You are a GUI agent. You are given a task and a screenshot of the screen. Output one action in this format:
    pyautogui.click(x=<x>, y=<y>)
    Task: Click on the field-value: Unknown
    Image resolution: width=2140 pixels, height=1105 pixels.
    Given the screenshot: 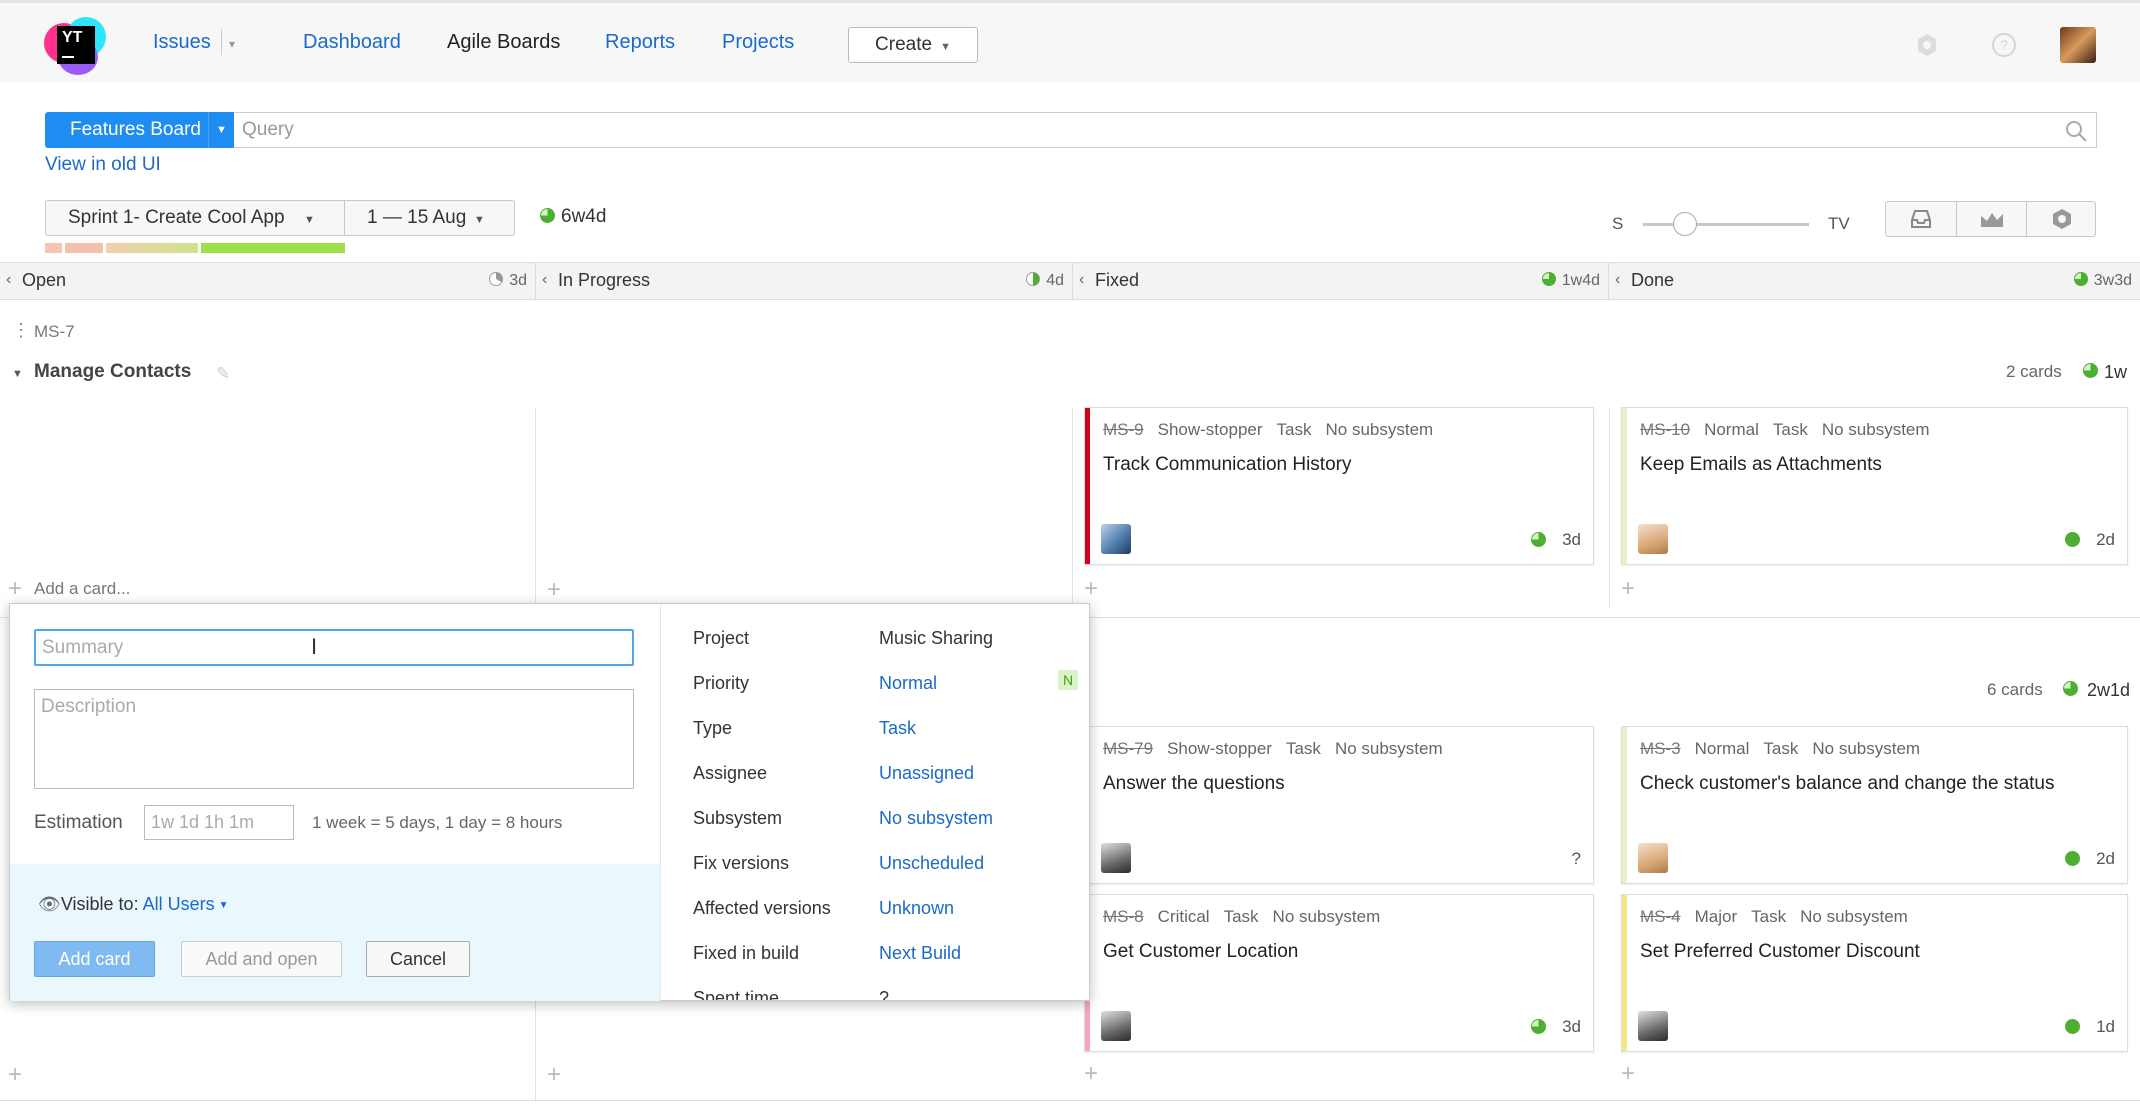 What is the action you would take?
    pyautogui.click(x=916, y=908)
    